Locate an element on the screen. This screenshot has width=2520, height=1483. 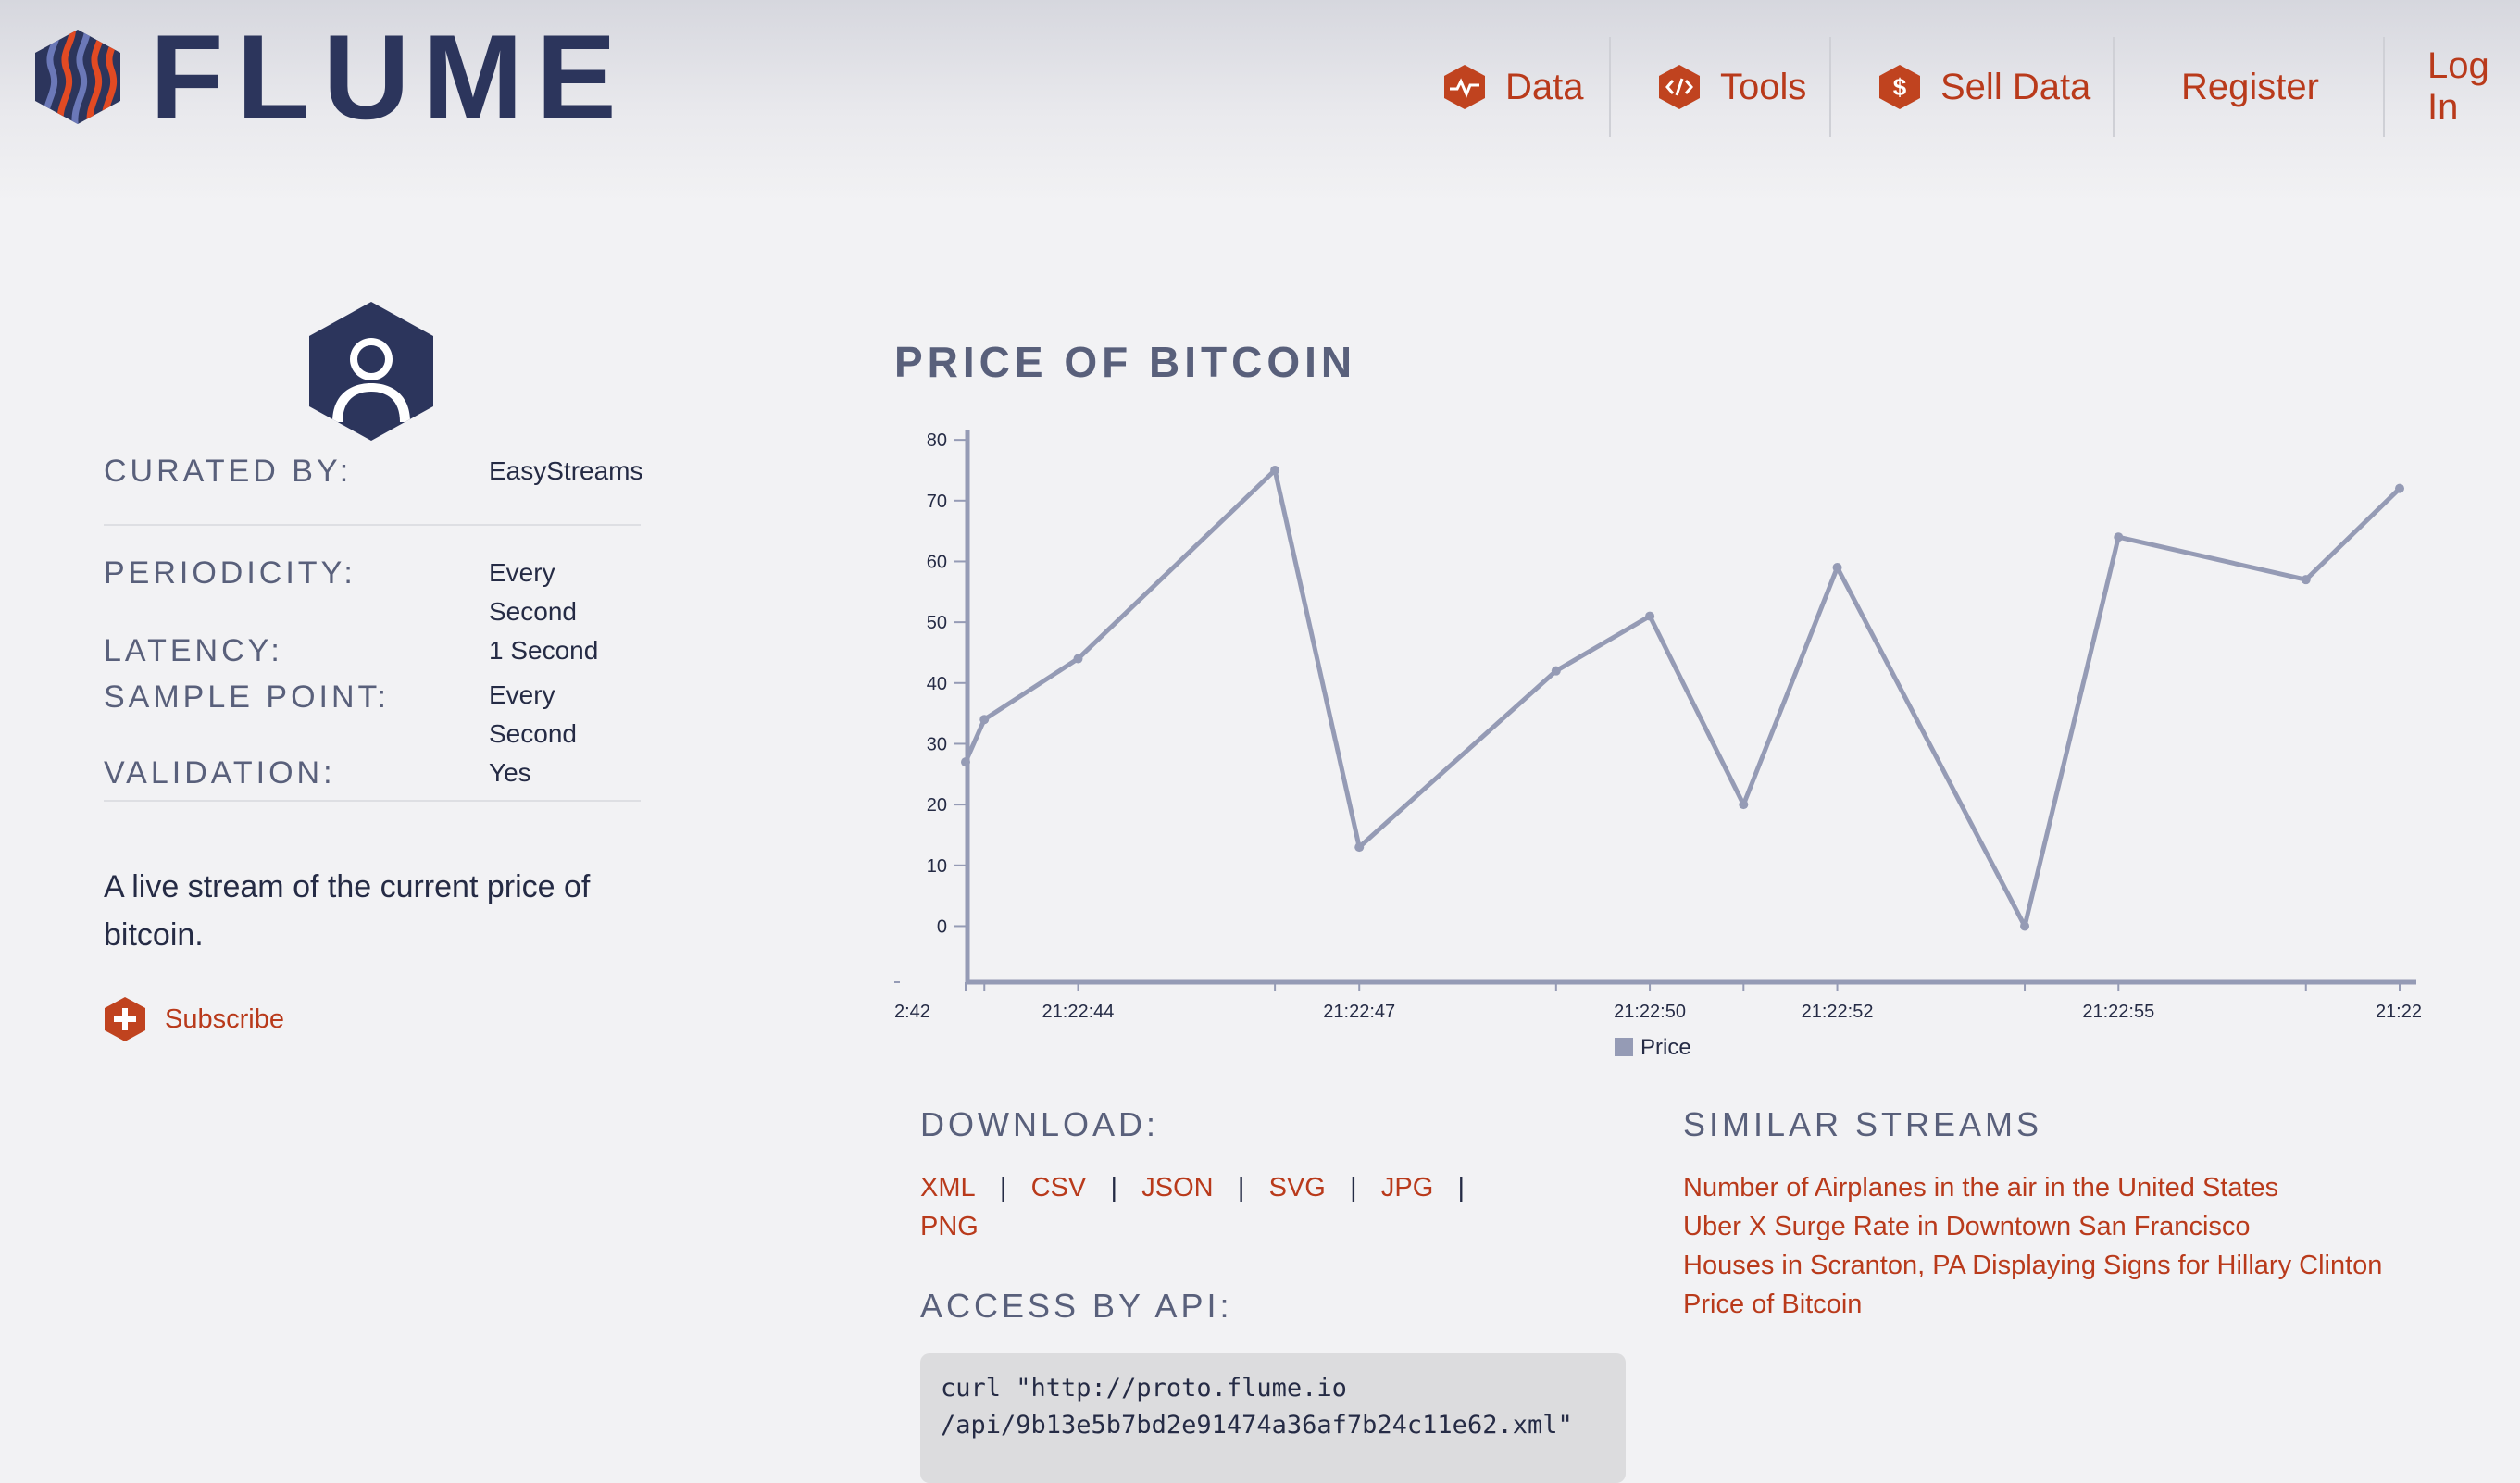
nav-register: Register is located at coordinates (2250, 87).